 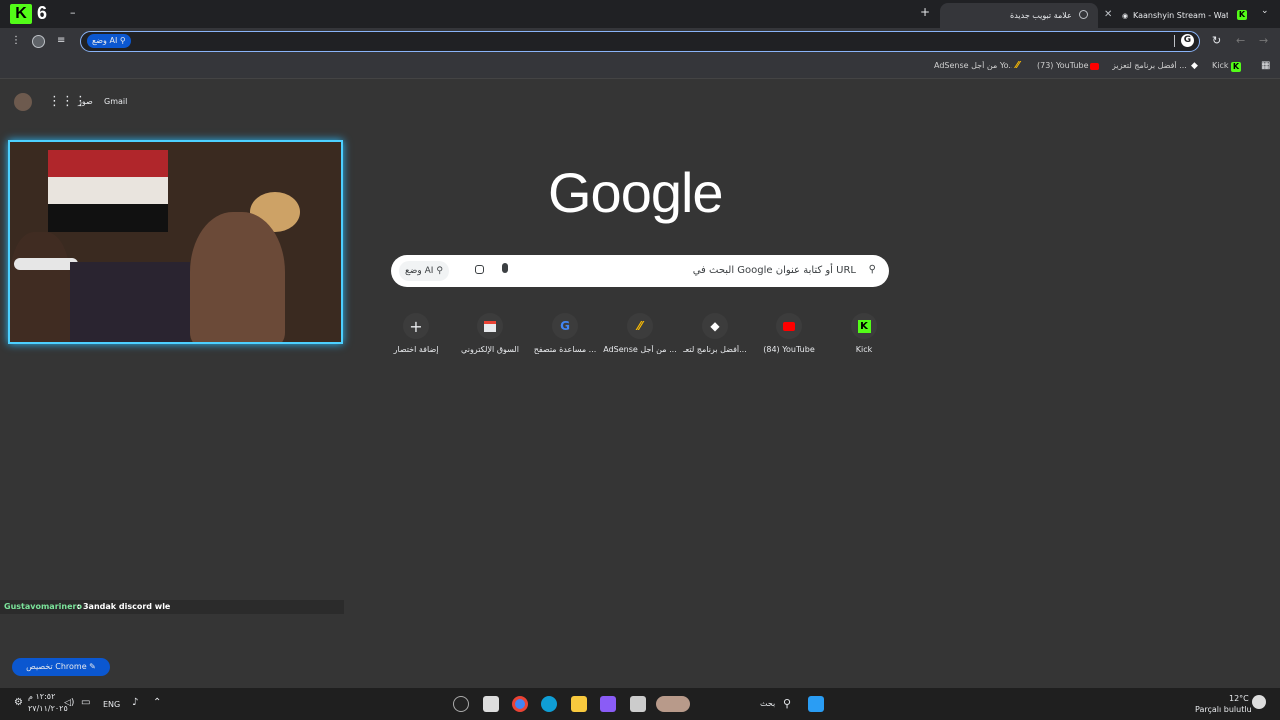 I want to click on tab-new-tab: علامة تبويب جديدة, so click(x=1019, y=15).